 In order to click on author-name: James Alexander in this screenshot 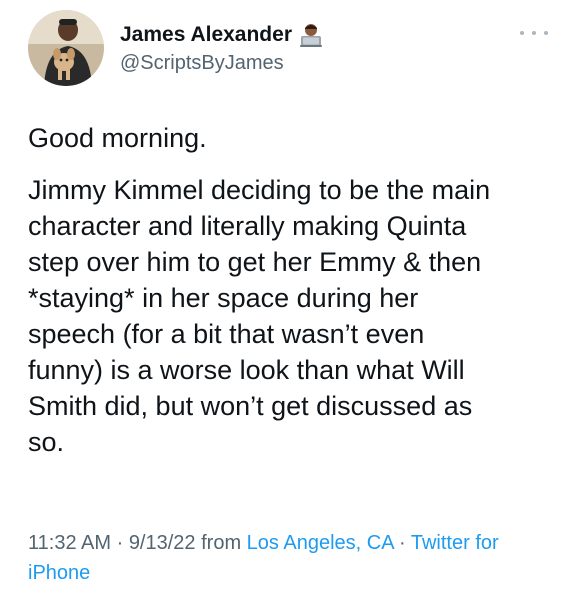, I will do `click(206, 35)`.